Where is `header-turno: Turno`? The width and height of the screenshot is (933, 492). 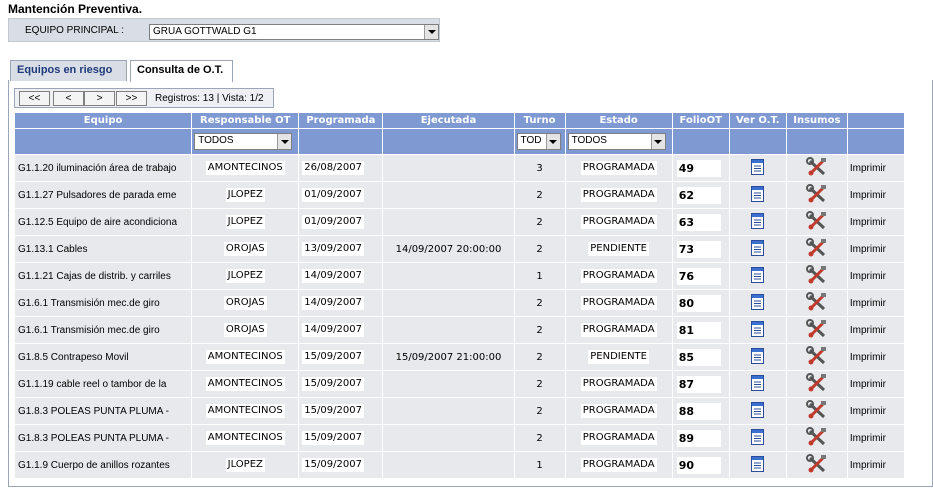
header-turno: Turno is located at coordinates (539, 120).